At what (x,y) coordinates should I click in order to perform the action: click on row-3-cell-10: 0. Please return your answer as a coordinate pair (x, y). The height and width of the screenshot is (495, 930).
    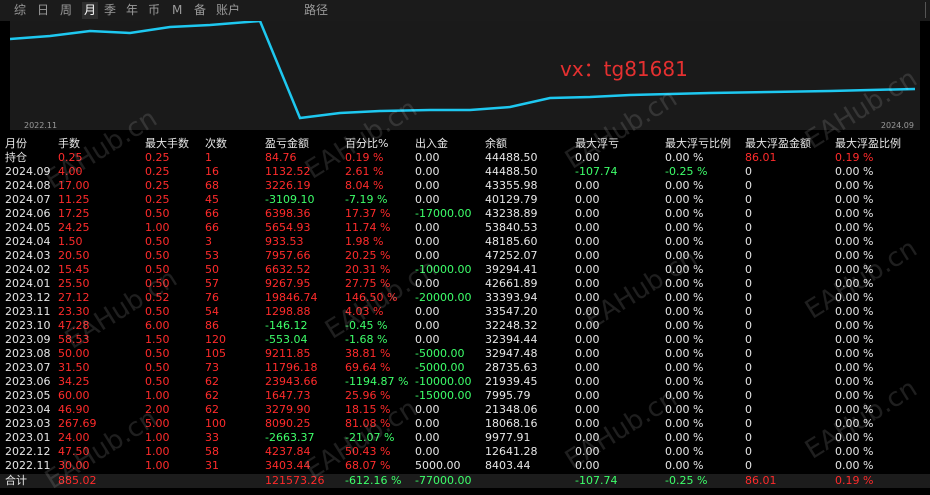
    Looking at the image, I should click on (748, 199).